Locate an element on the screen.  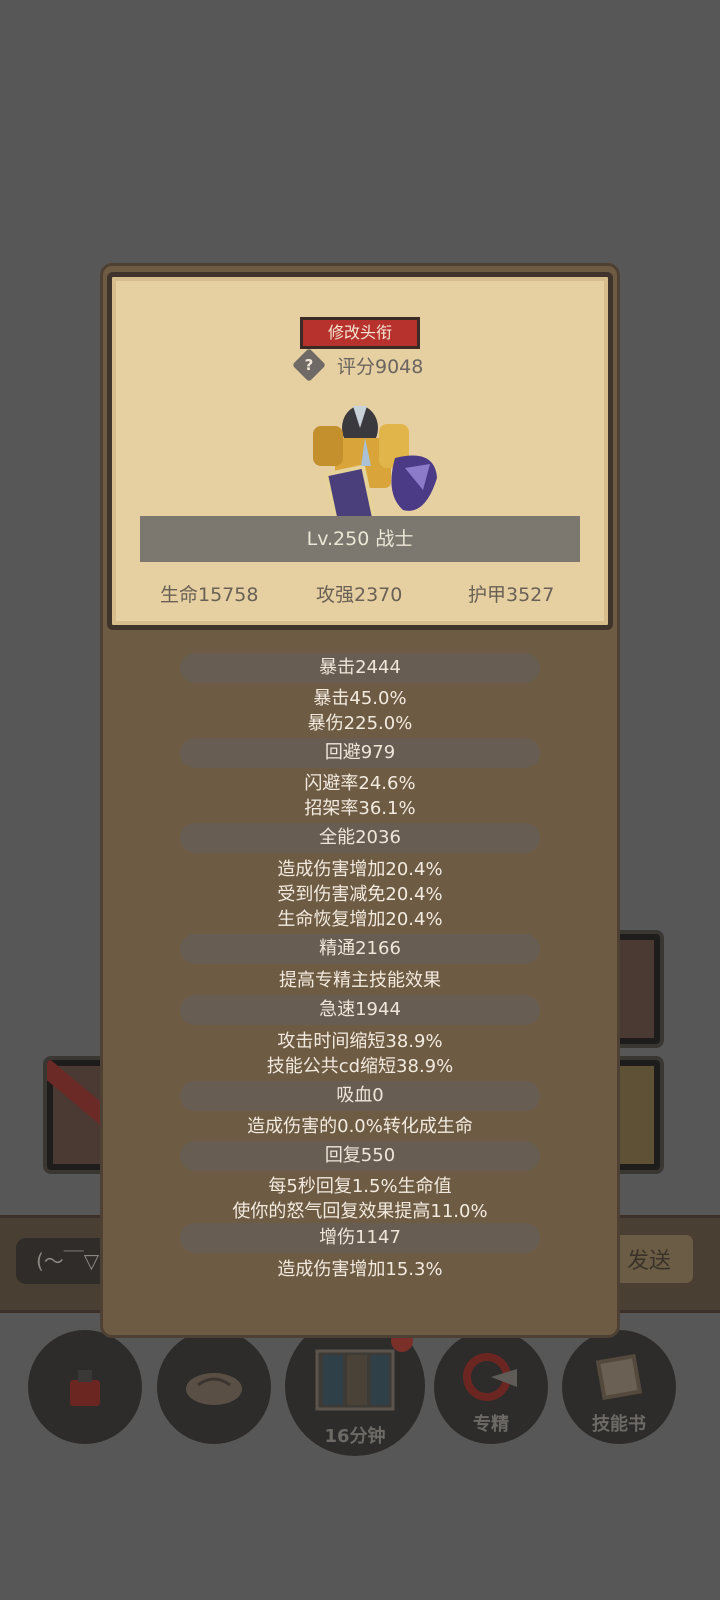
chest-timer-label: 16分钟 is located at coordinates (355, 1436).